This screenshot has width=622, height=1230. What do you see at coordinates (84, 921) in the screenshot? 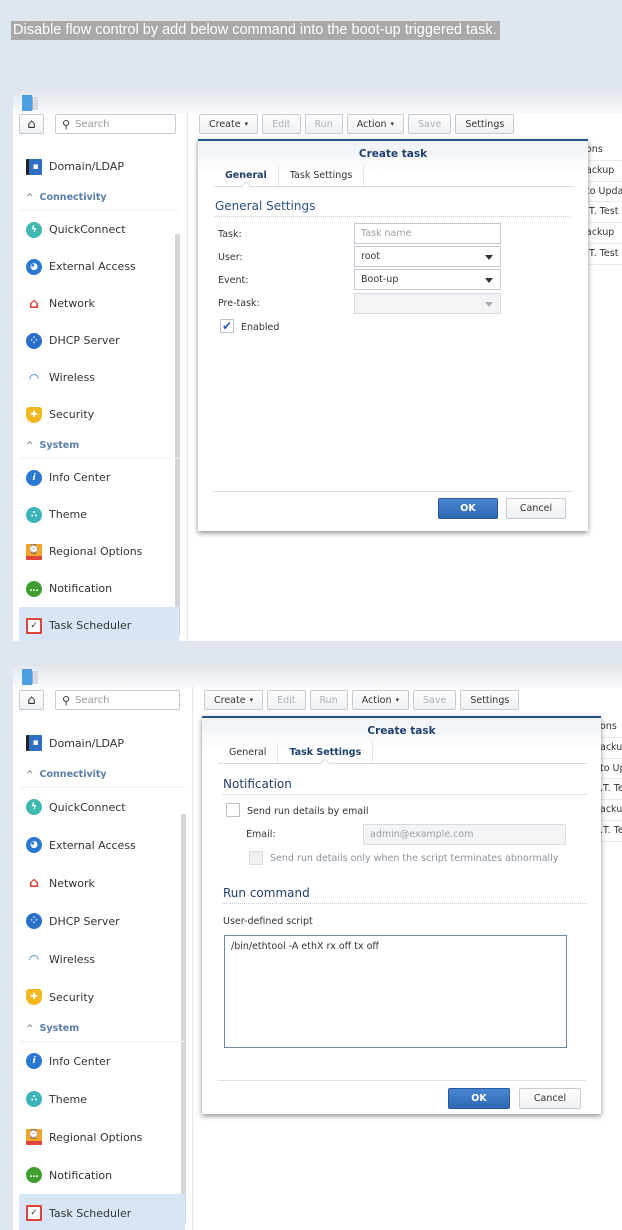
I see `sidebar-item-label: DHCP Server` at bounding box center [84, 921].